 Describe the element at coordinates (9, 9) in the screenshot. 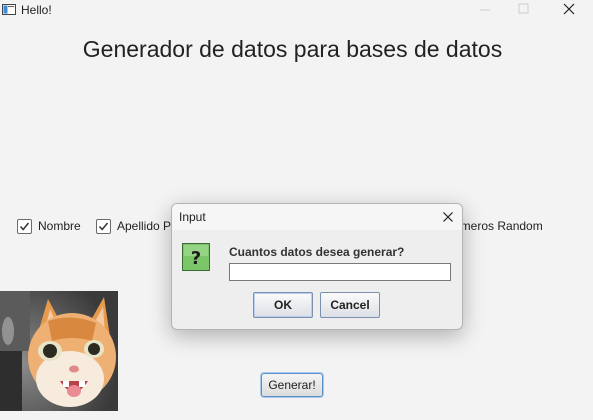

I see `app-icon` at that location.